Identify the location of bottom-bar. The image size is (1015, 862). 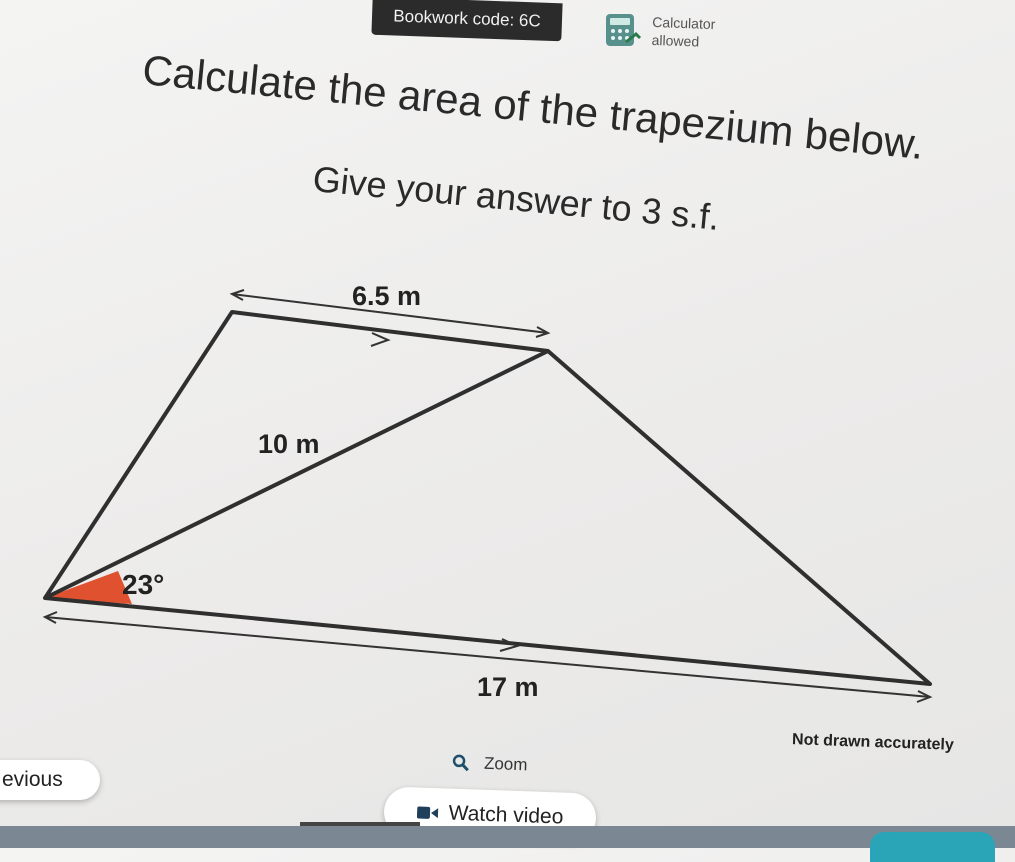
(507, 837).